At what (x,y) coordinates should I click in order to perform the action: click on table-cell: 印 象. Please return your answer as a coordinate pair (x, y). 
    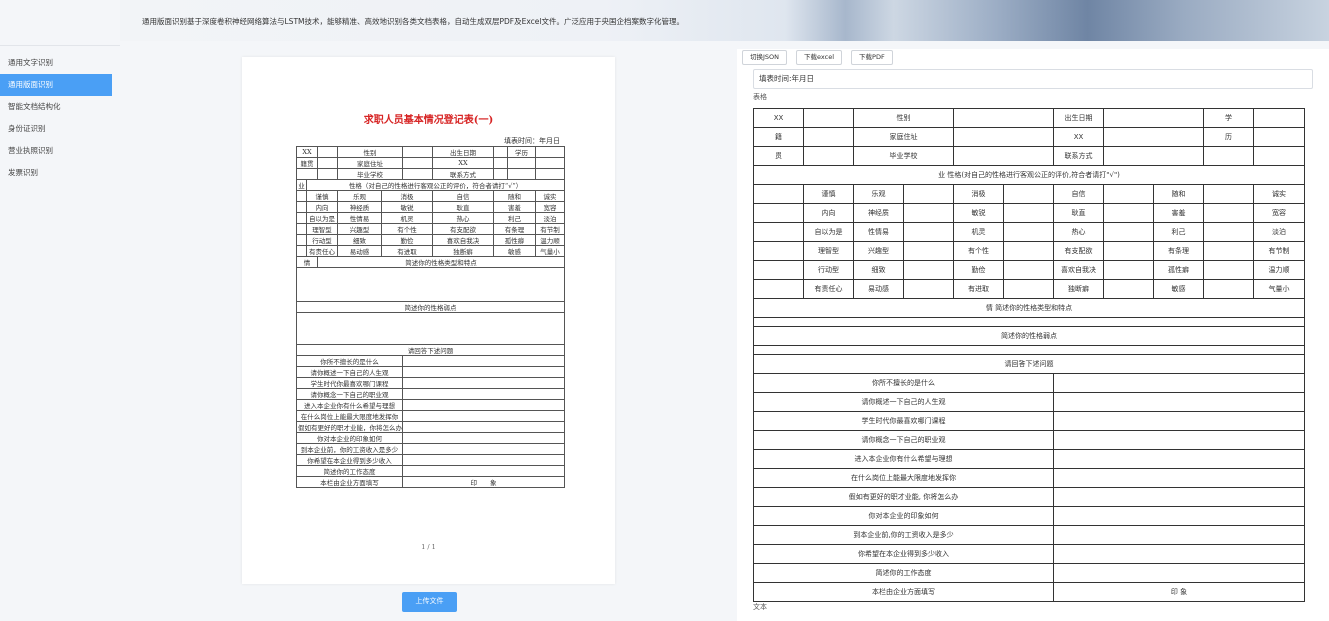
    Looking at the image, I should click on (1179, 592).